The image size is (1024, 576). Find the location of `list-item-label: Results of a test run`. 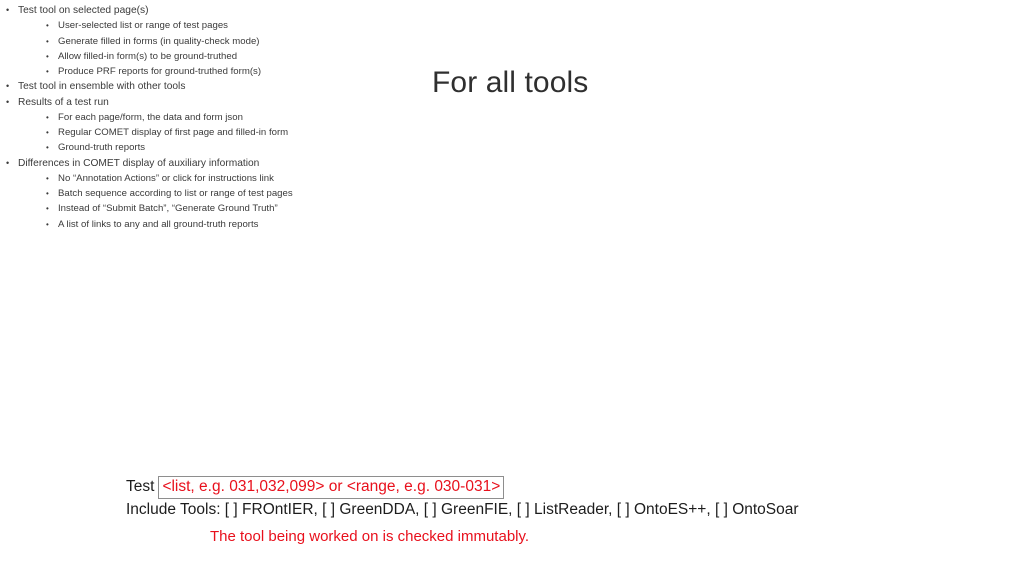

list-item-label: Results of a test run is located at coordinates (63, 102).